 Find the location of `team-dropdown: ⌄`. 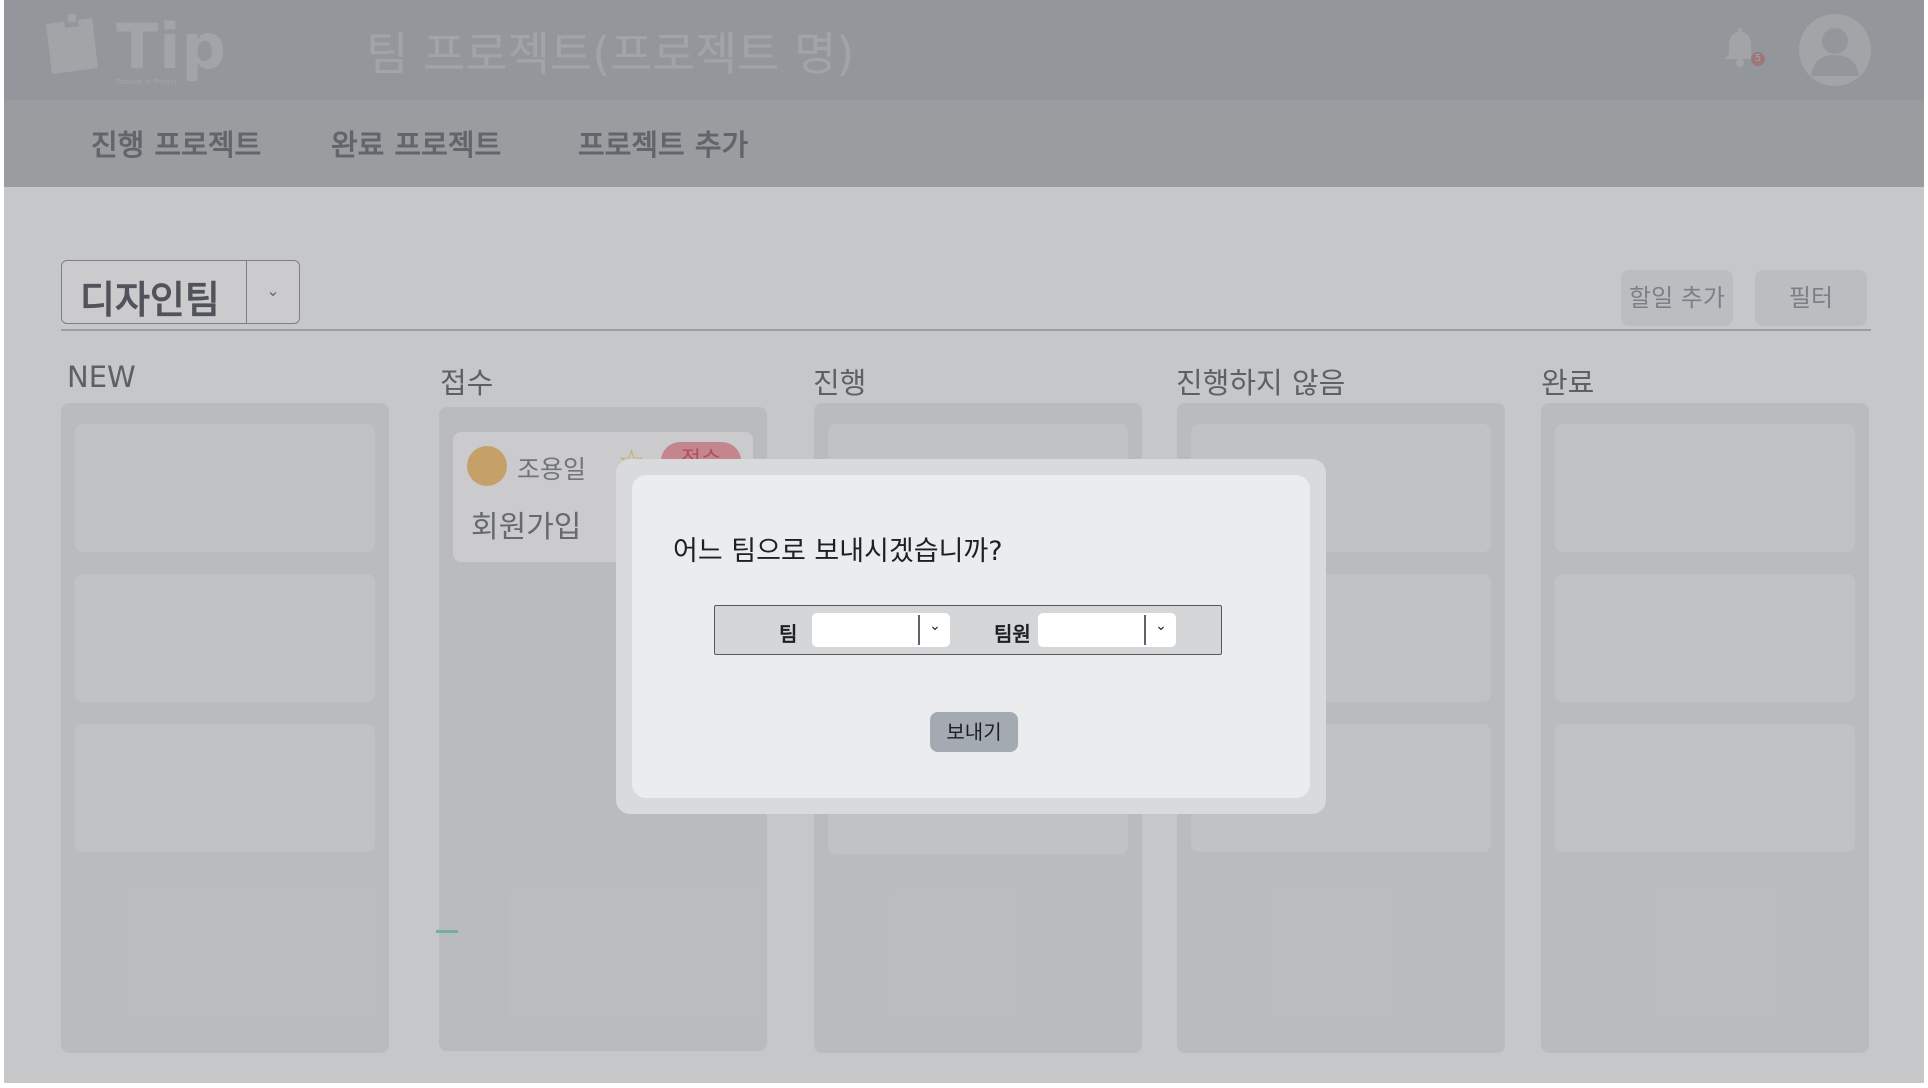

team-dropdown: ⌄ is located at coordinates (881, 630).